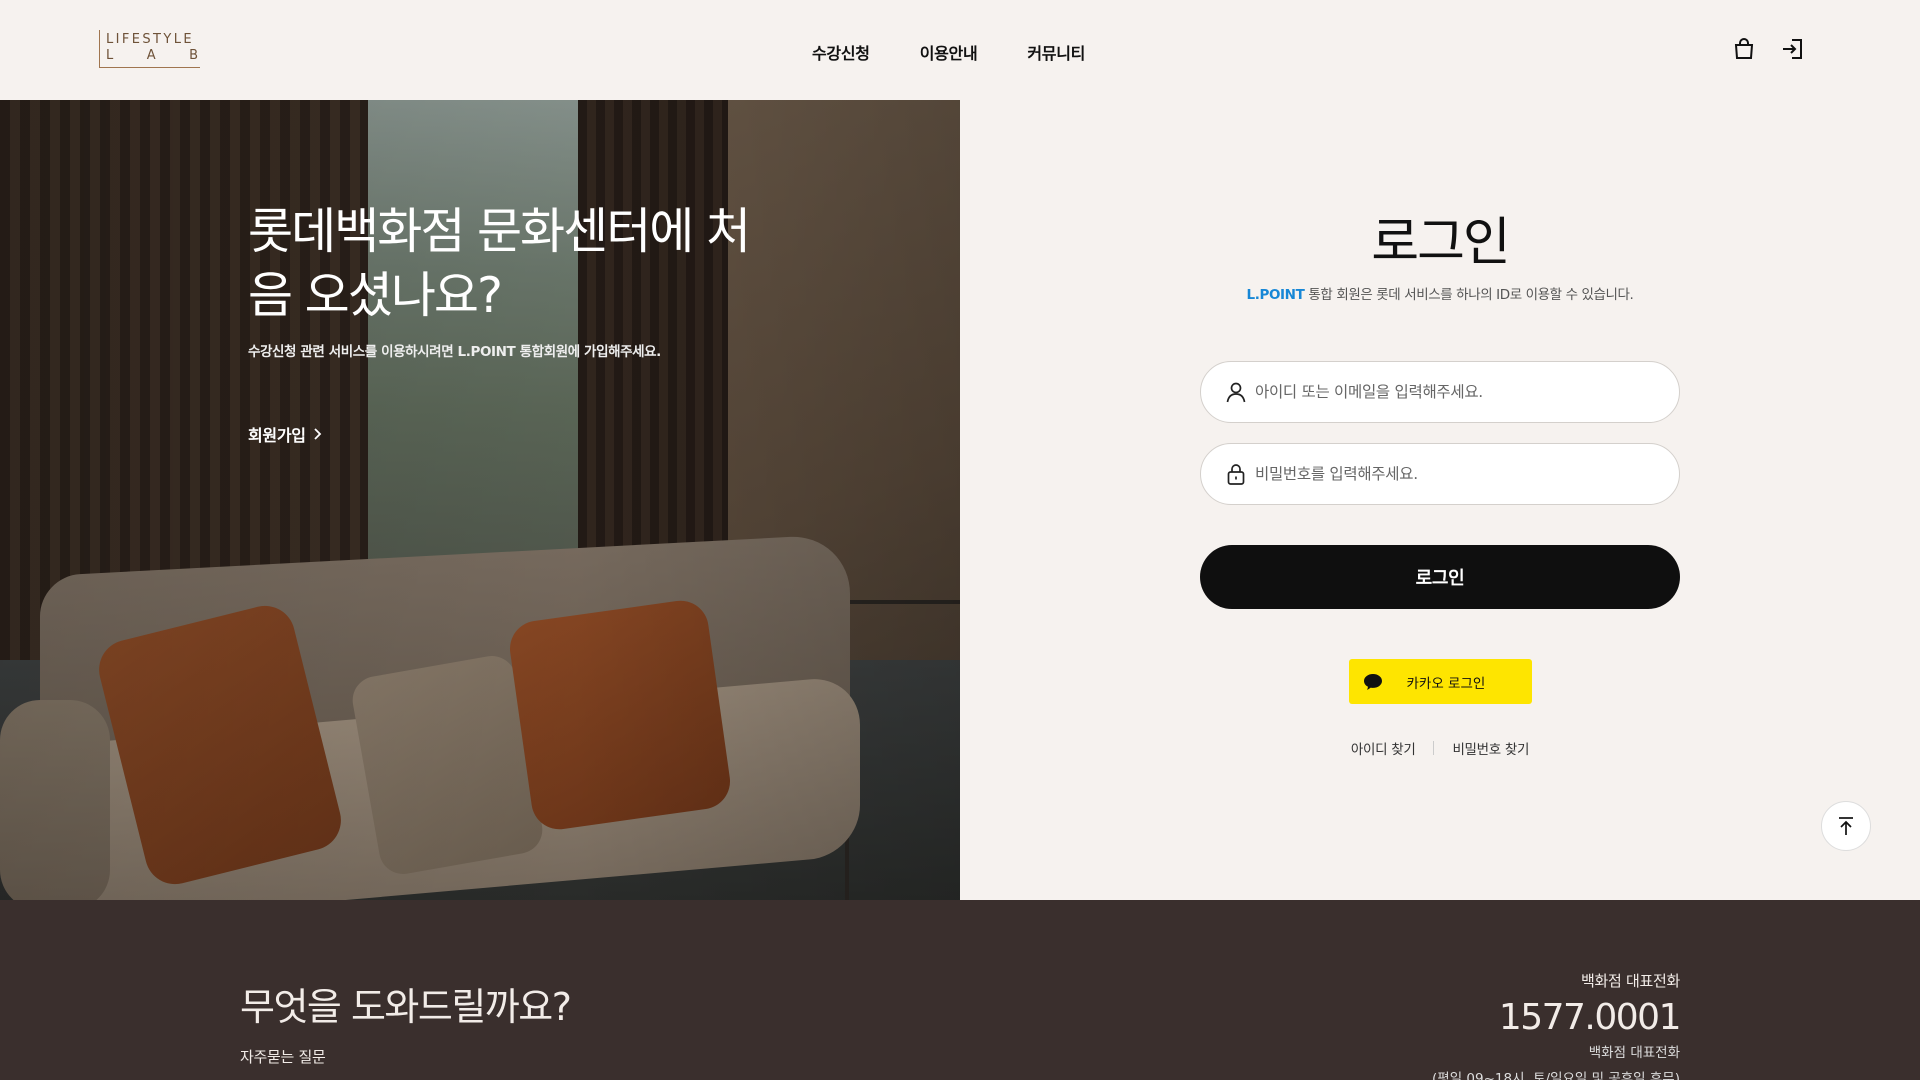 Image resolution: width=1920 pixels, height=1080 pixels. What do you see at coordinates (1768, 49) in the screenshot?
I see `header-utilities` at bounding box center [1768, 49].